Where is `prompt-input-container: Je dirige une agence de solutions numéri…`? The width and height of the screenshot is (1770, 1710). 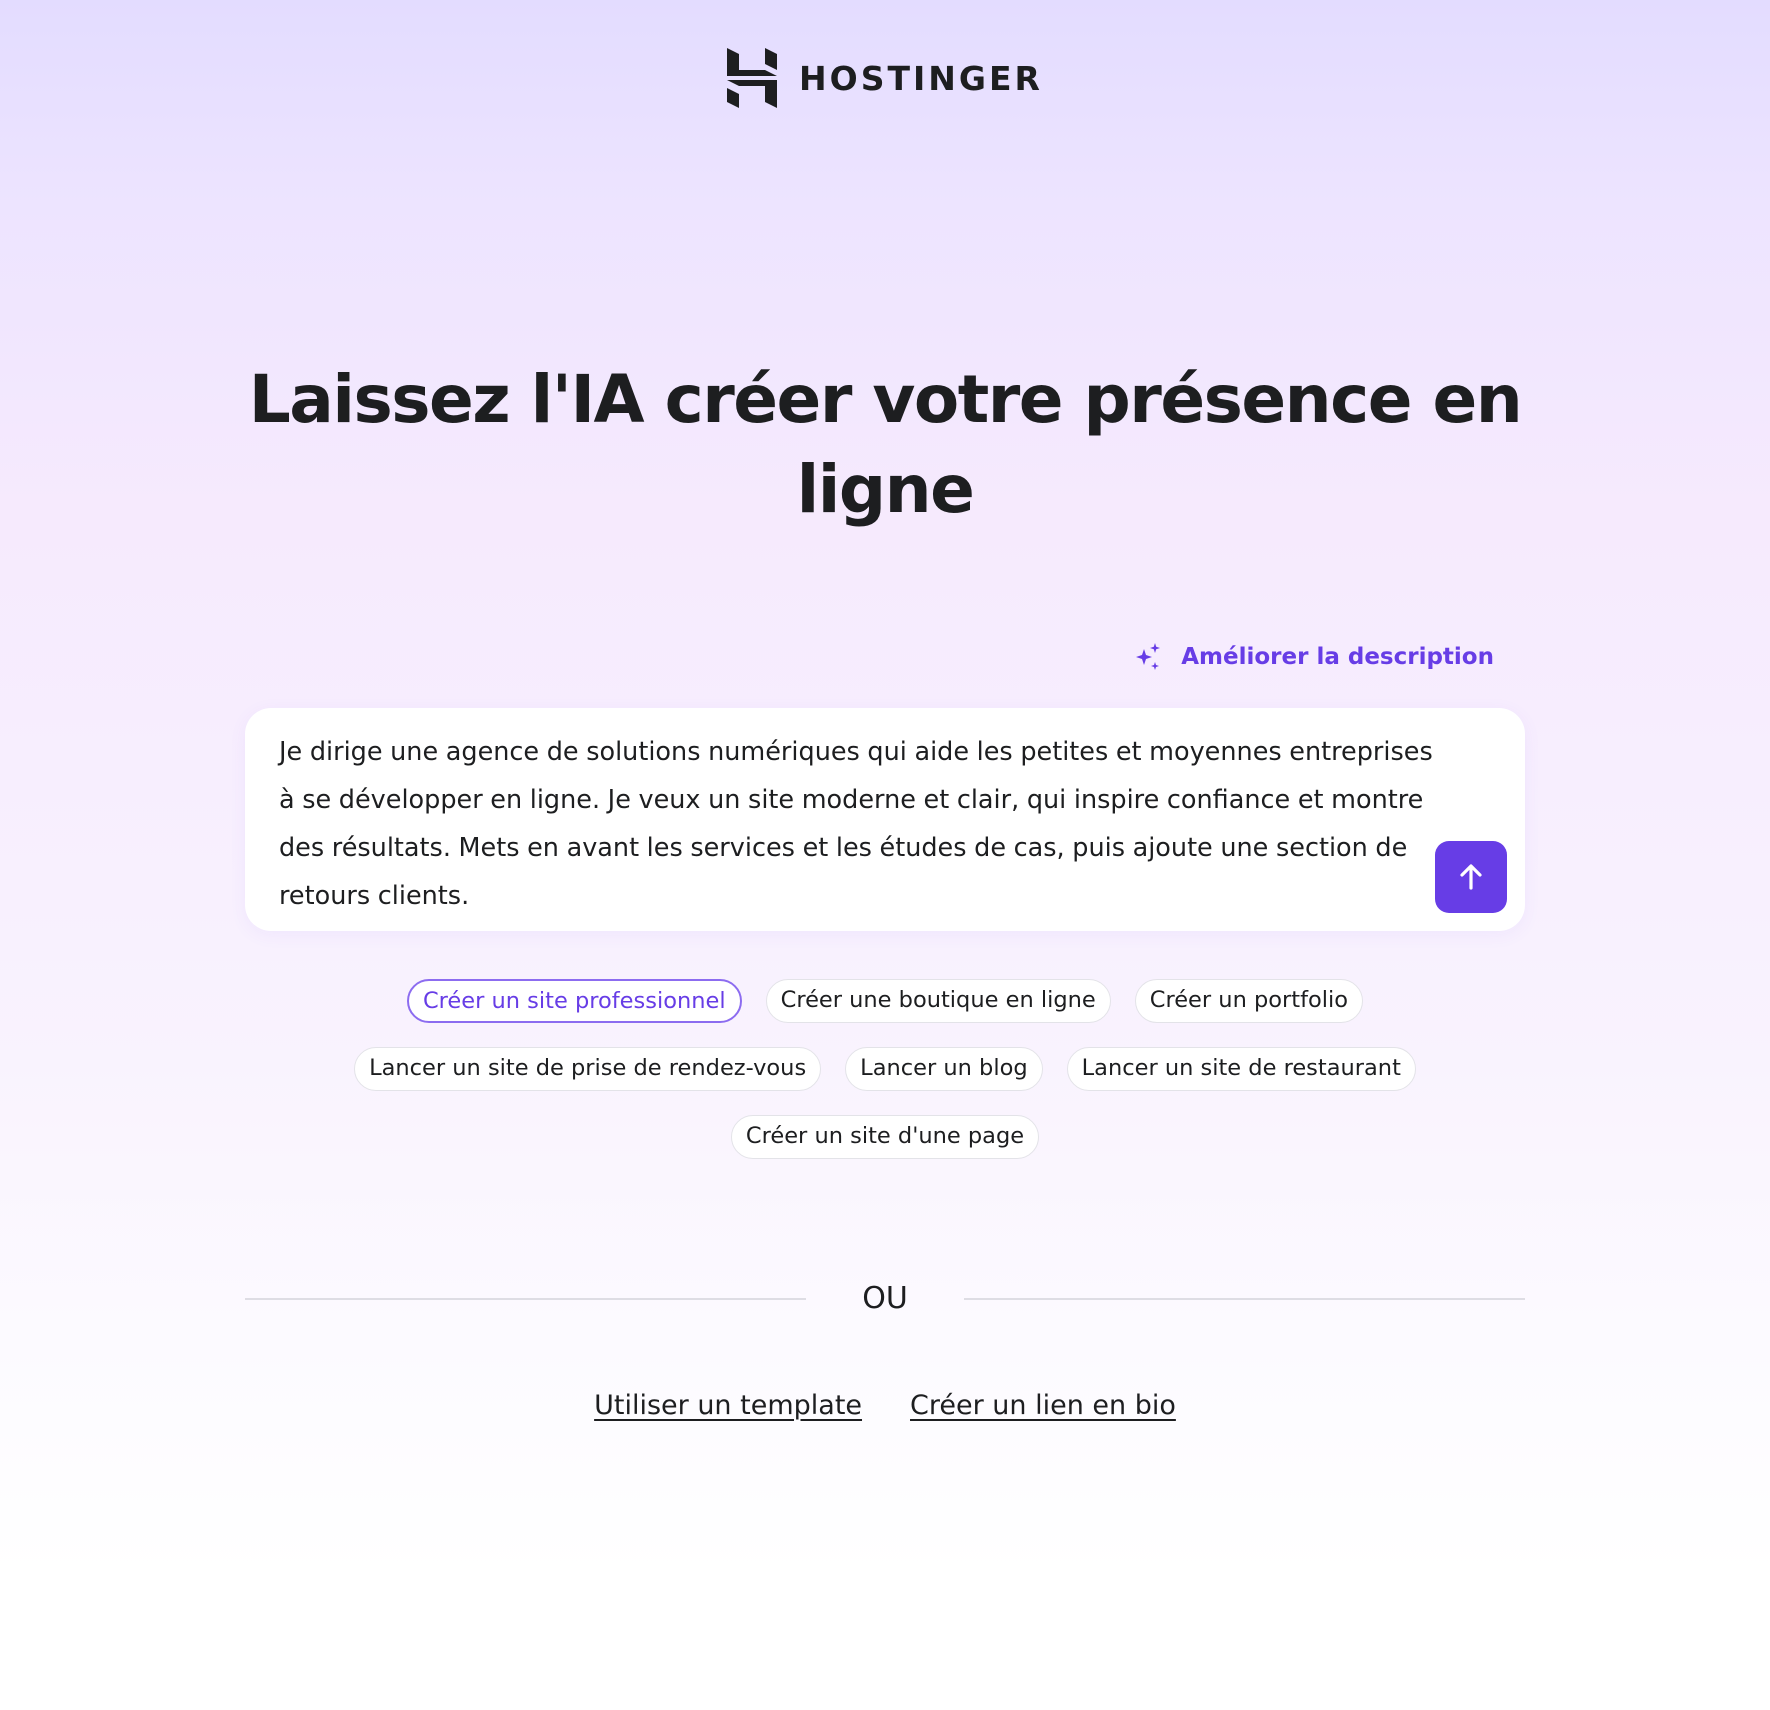
prompt-input-container: Je dirige une agence de solutions numéri… is located at coordinates (885, 819).